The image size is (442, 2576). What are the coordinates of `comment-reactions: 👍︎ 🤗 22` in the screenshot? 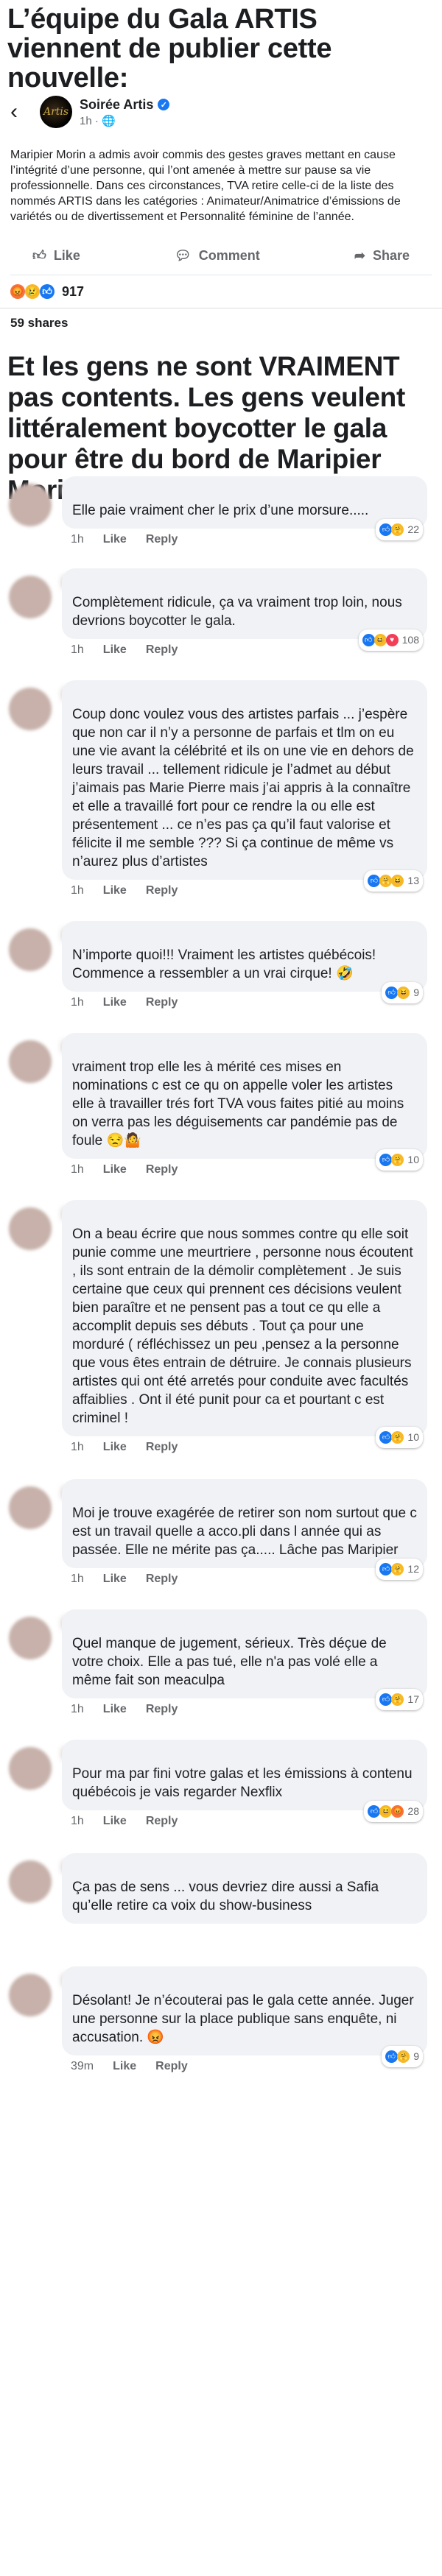 It's located at (400, 529).